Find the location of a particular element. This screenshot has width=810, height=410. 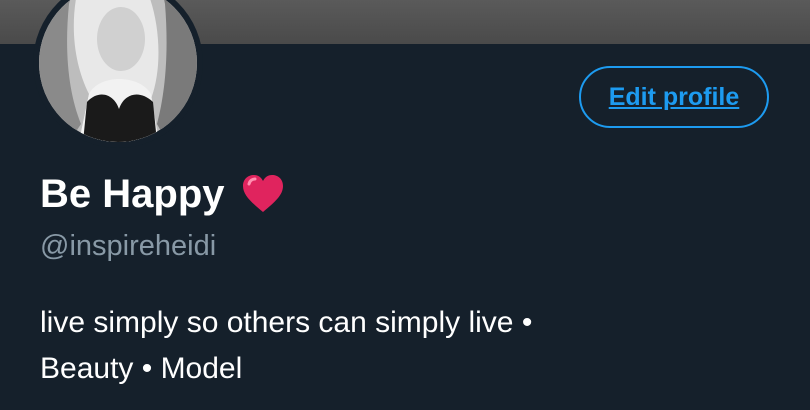

red-heart-icon is located at coordinates (263, 194).